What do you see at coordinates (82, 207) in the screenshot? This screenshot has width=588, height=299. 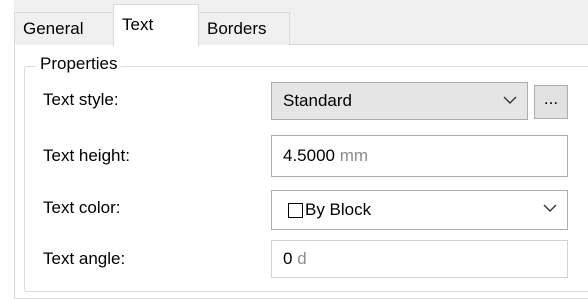 I see `text-color-label: Text color:` at bounding box center [82, 207].